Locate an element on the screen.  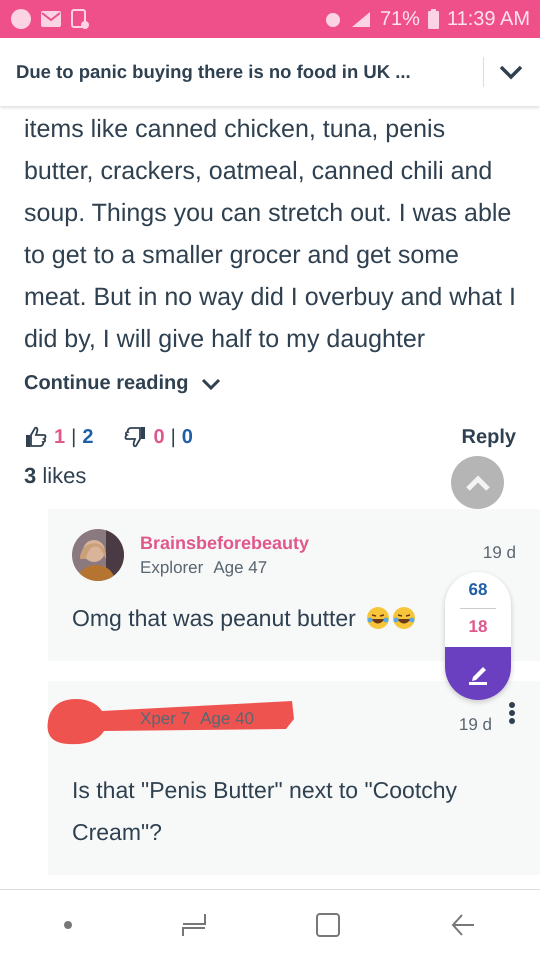
battery-percent: 71% is located at coordinates (400, 19).